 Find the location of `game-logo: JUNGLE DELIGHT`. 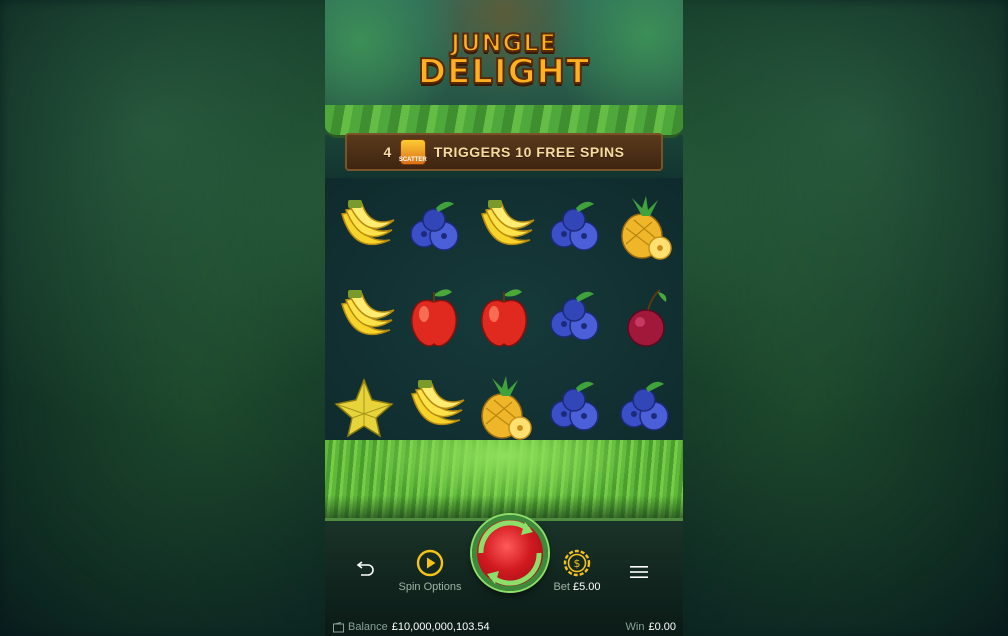

game-logo: JUNGLE DELIGHT is located at coordinates (503, 59).